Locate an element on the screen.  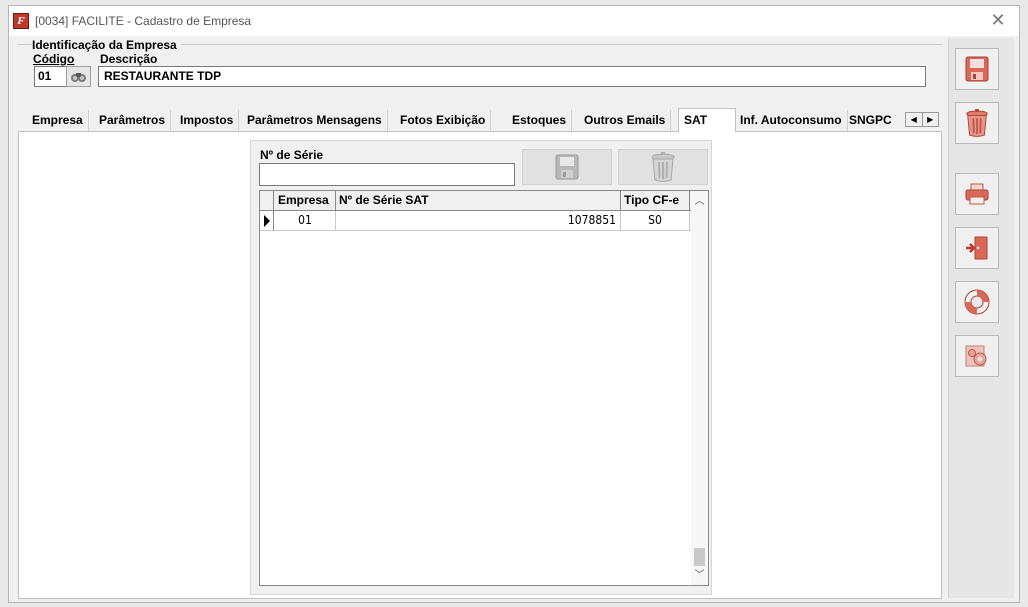
codigo-label: Código is located at coordinates (54, 59).